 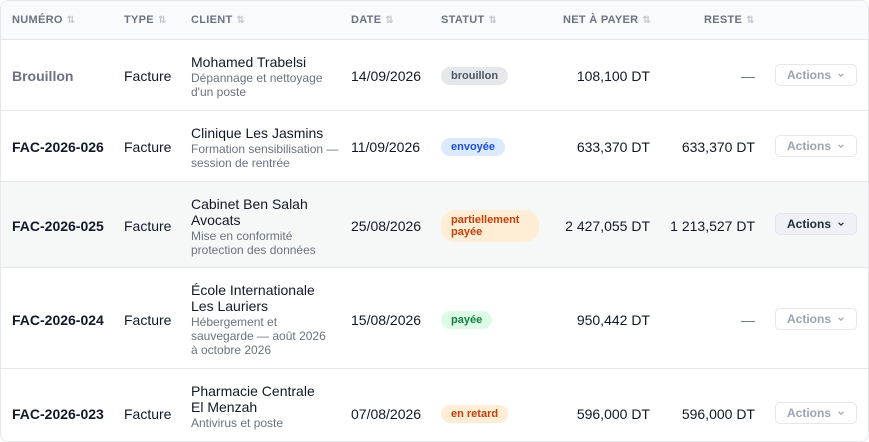 What do you see at coordinates (37, 20) in the screenshot?
I see `header-label: NUMÉRO` at bounding box center [37, 20].